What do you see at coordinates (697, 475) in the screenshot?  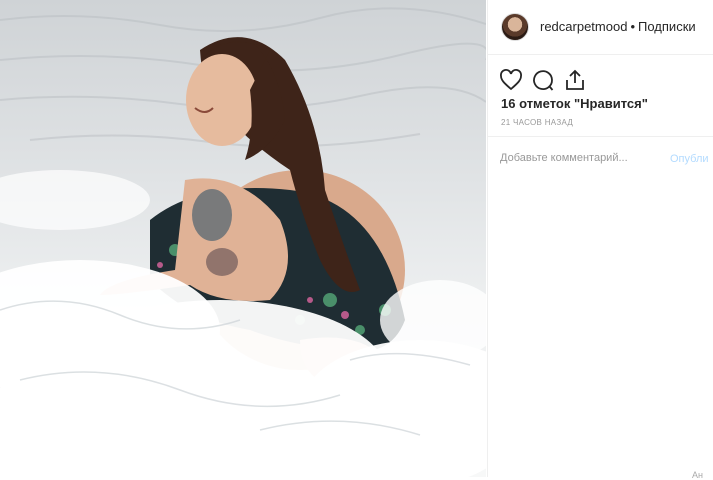 I see `corner-text: Ан` at bounding box center [697, 475].